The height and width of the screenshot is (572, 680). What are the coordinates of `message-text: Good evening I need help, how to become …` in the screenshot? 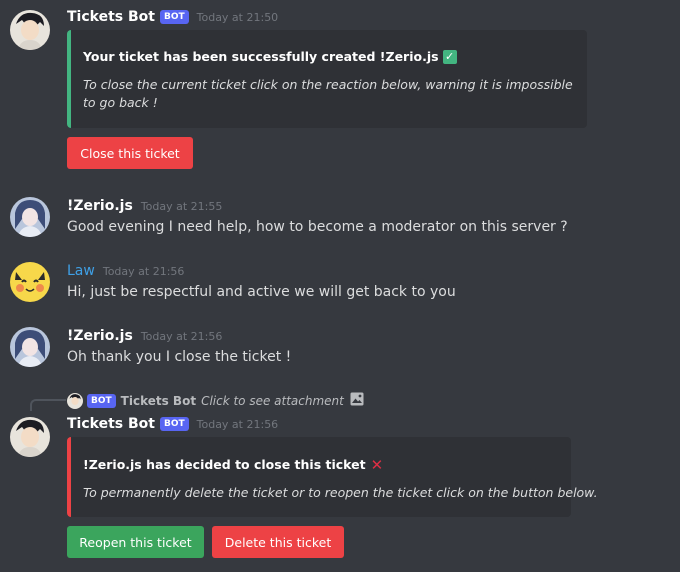 It's located at (317, 227).